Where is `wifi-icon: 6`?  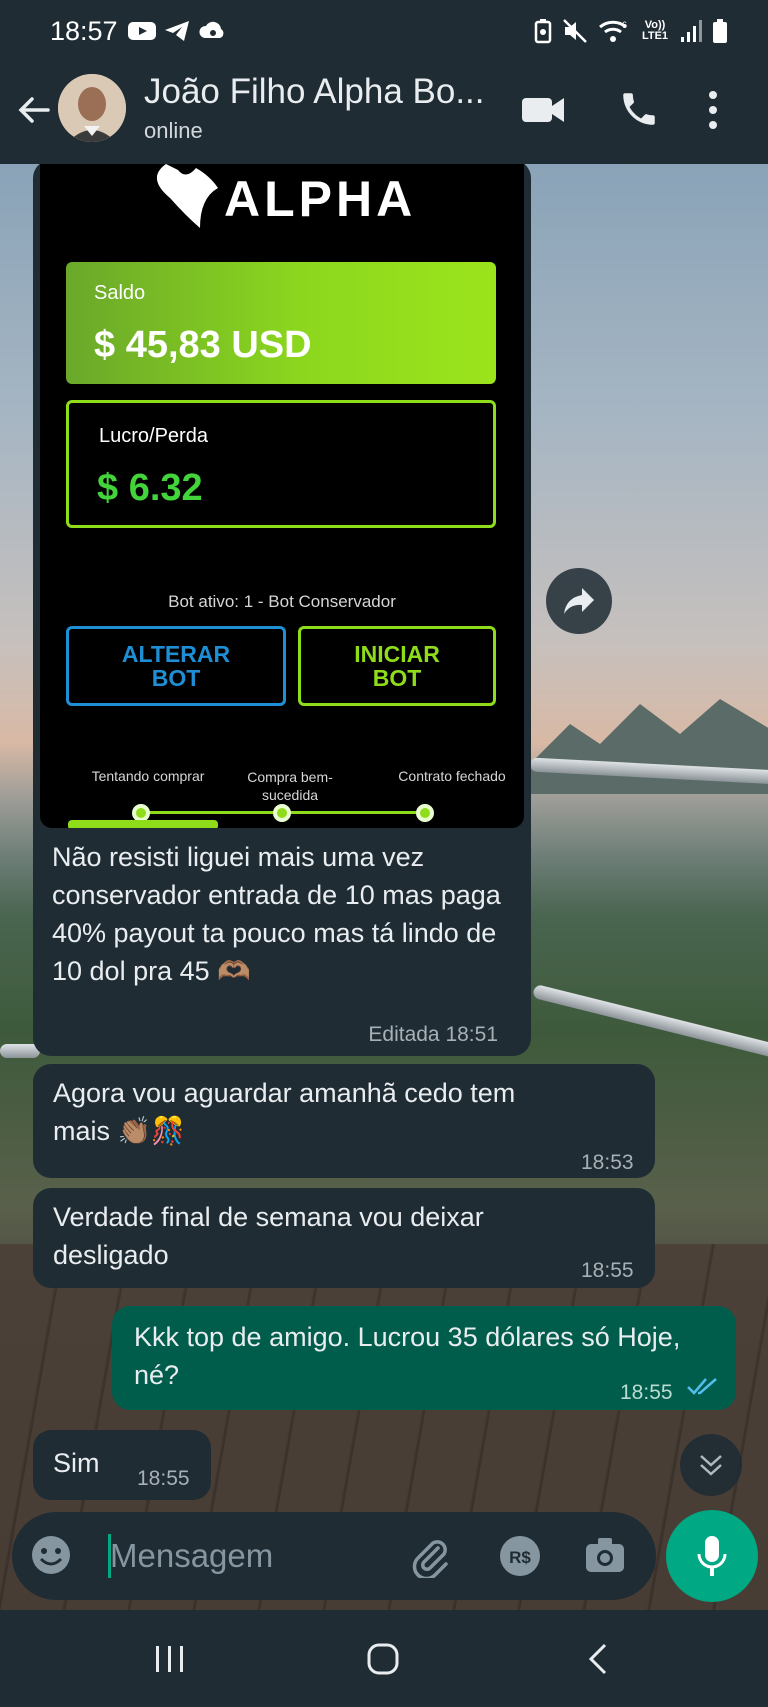
wifi-icon: 6 is located at coordinates (613, 31).